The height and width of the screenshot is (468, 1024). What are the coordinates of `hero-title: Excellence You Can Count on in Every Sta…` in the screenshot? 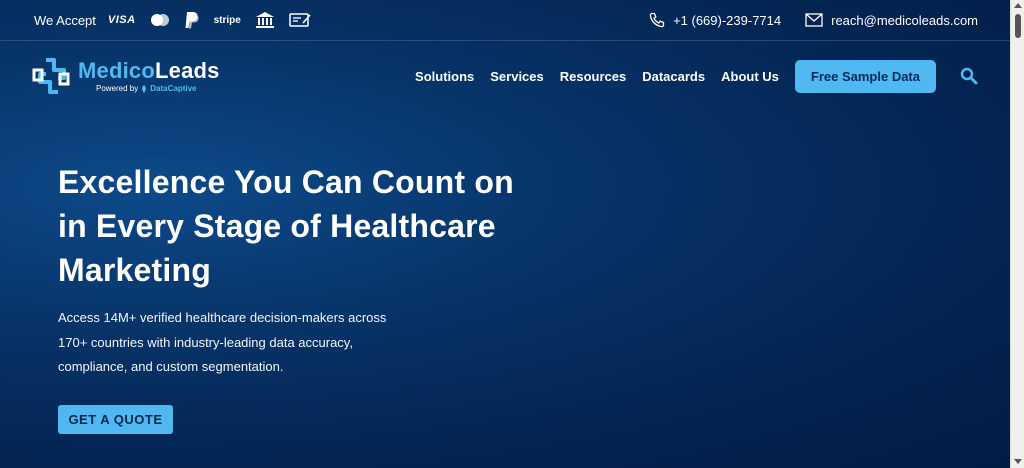 It's located at (286, 226).